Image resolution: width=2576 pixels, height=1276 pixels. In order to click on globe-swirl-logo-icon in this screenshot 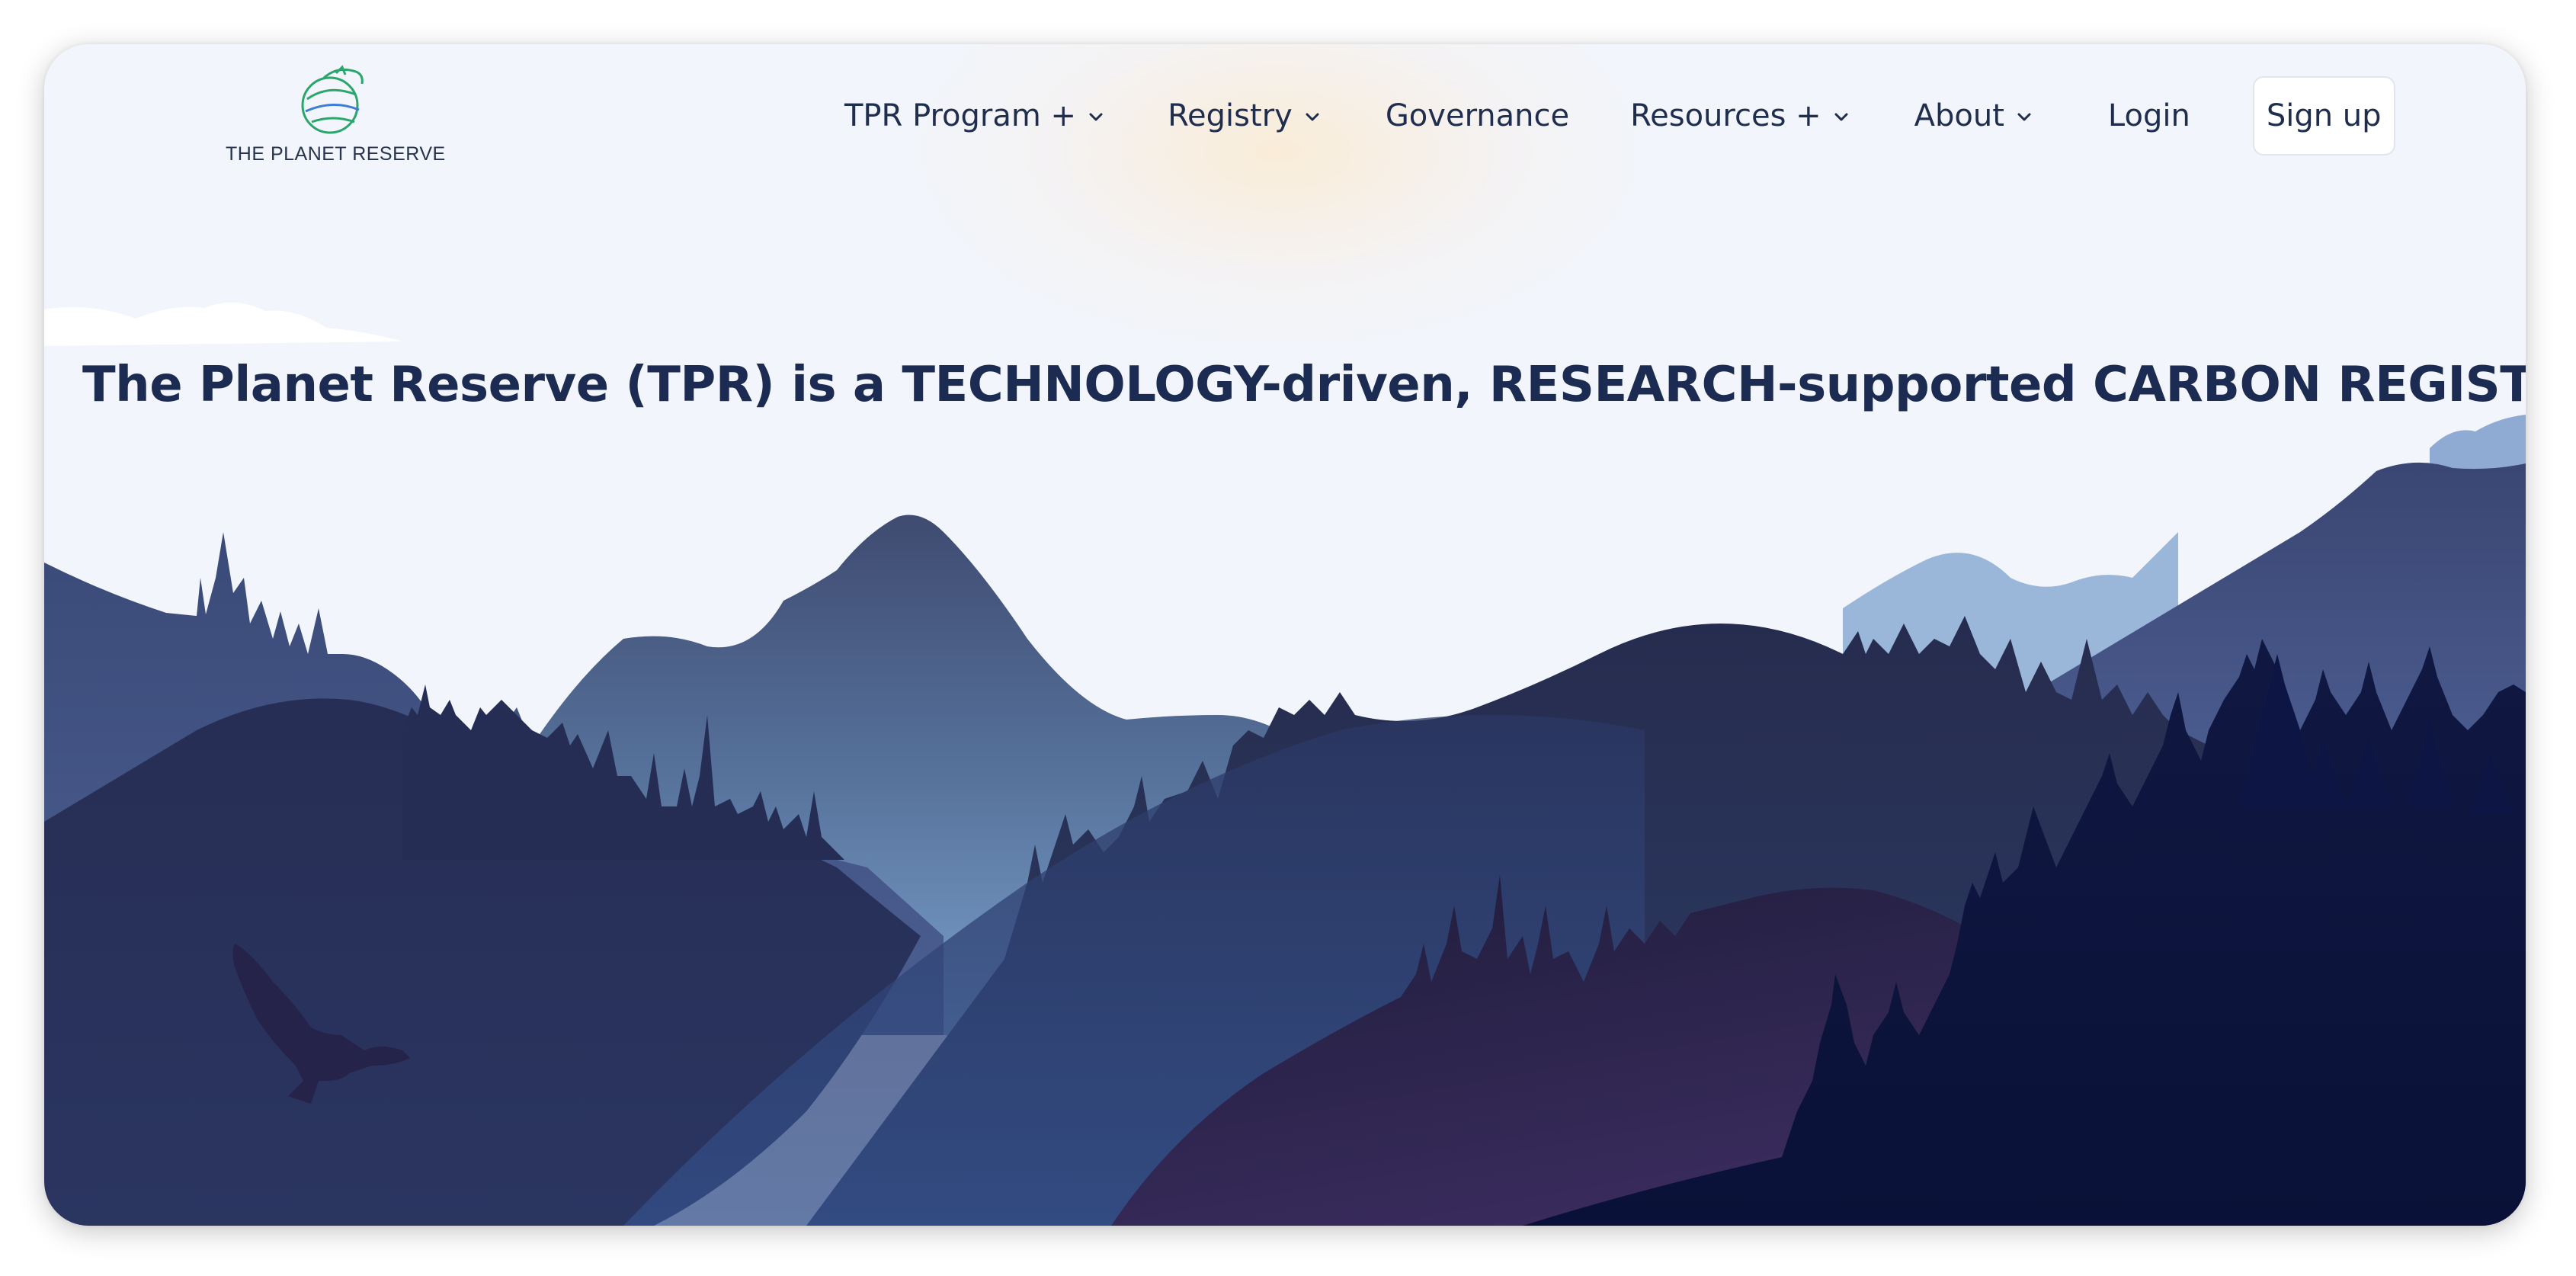, I will do `click(332, 99)`.